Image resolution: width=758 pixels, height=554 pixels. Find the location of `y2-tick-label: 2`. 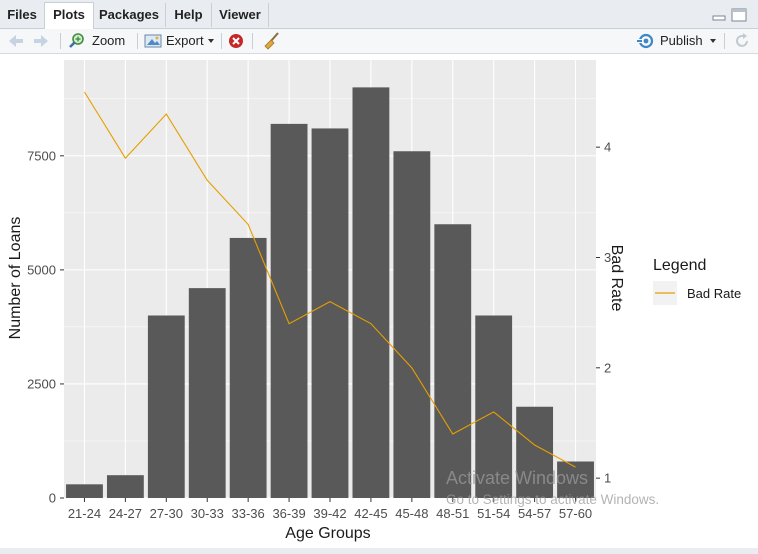

y2-tick-label: 2 is located at coordinates (607, 367).